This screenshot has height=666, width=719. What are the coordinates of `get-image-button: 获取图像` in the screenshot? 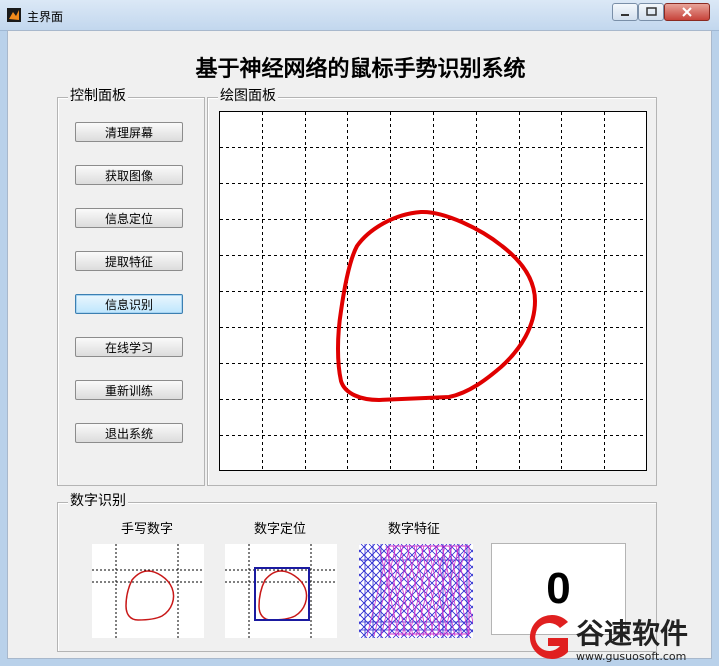 It's located at (129, 175).